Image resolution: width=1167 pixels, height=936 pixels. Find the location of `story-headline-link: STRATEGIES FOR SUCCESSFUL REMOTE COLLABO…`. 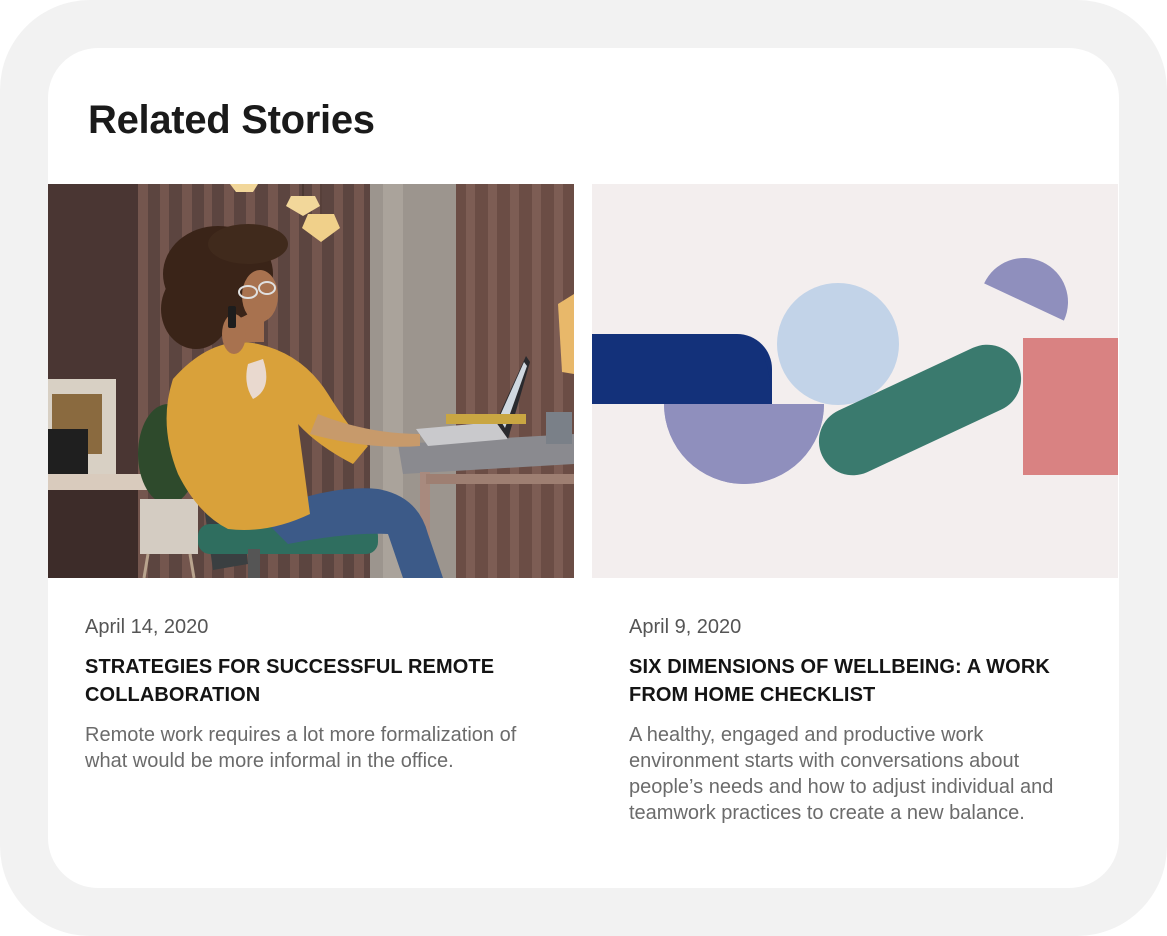

story-headline-link: STRATEGIES FOR SUCCESSFUL REMOTE COLLABO… is located at coordinates (311, 681).